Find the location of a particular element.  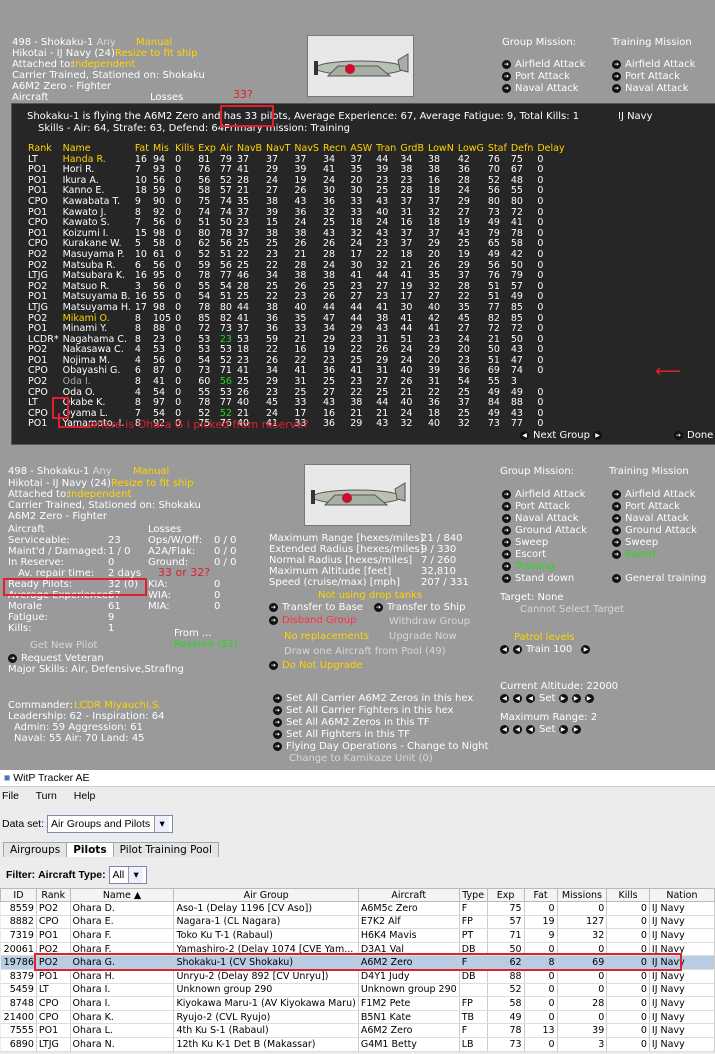

set-all-carrier-fighters: ➔ Set All Carrier Fighters in this hex is located at coordinates (381, 711).